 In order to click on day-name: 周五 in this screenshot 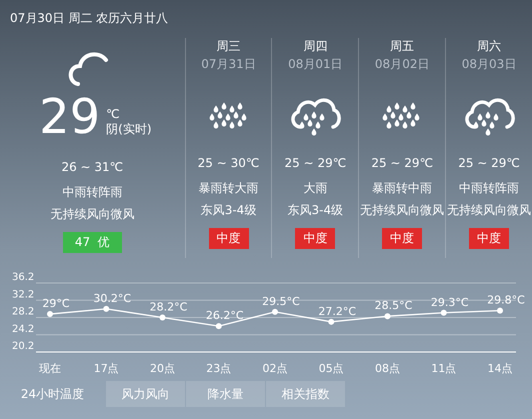, I will do `click(402, 46)`.